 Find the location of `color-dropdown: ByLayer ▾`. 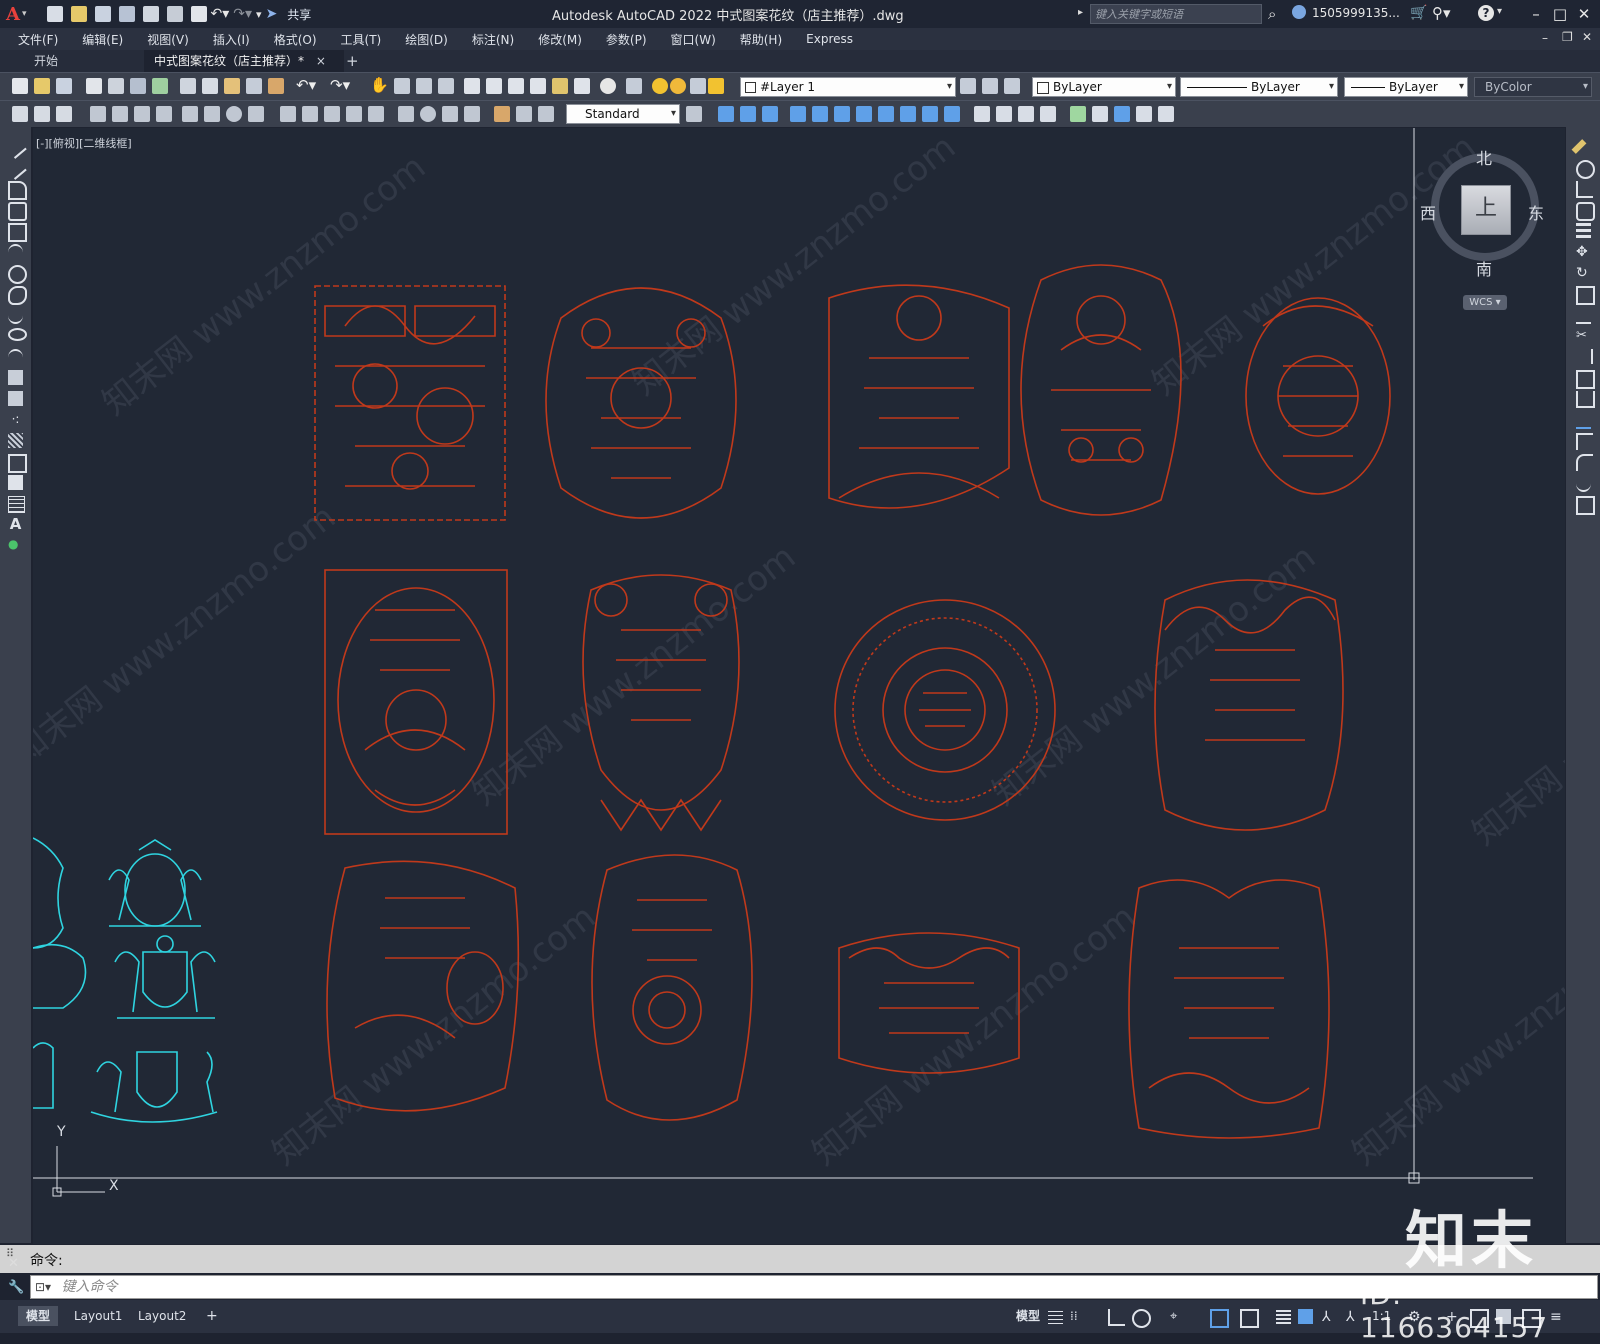

color-dropdown: ByLayer ▾ is located at coordinates (1104, 87).